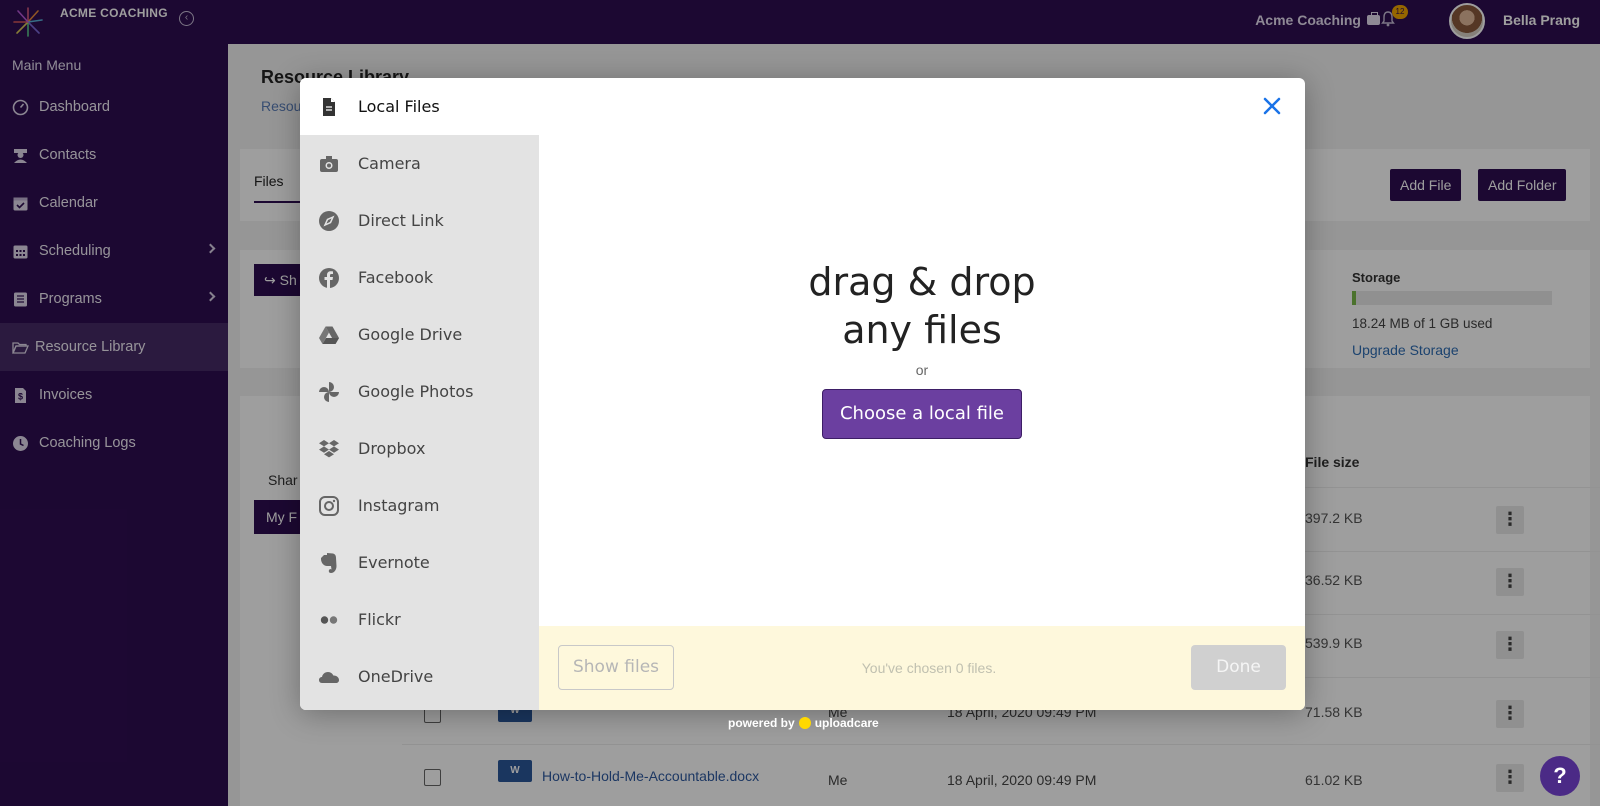 This screenshot has width=1600, height=806. What do you see at coordinates (392, 448) in the screenshot?
I see `source-label: Dropbox` at bounding box center [392, 448].